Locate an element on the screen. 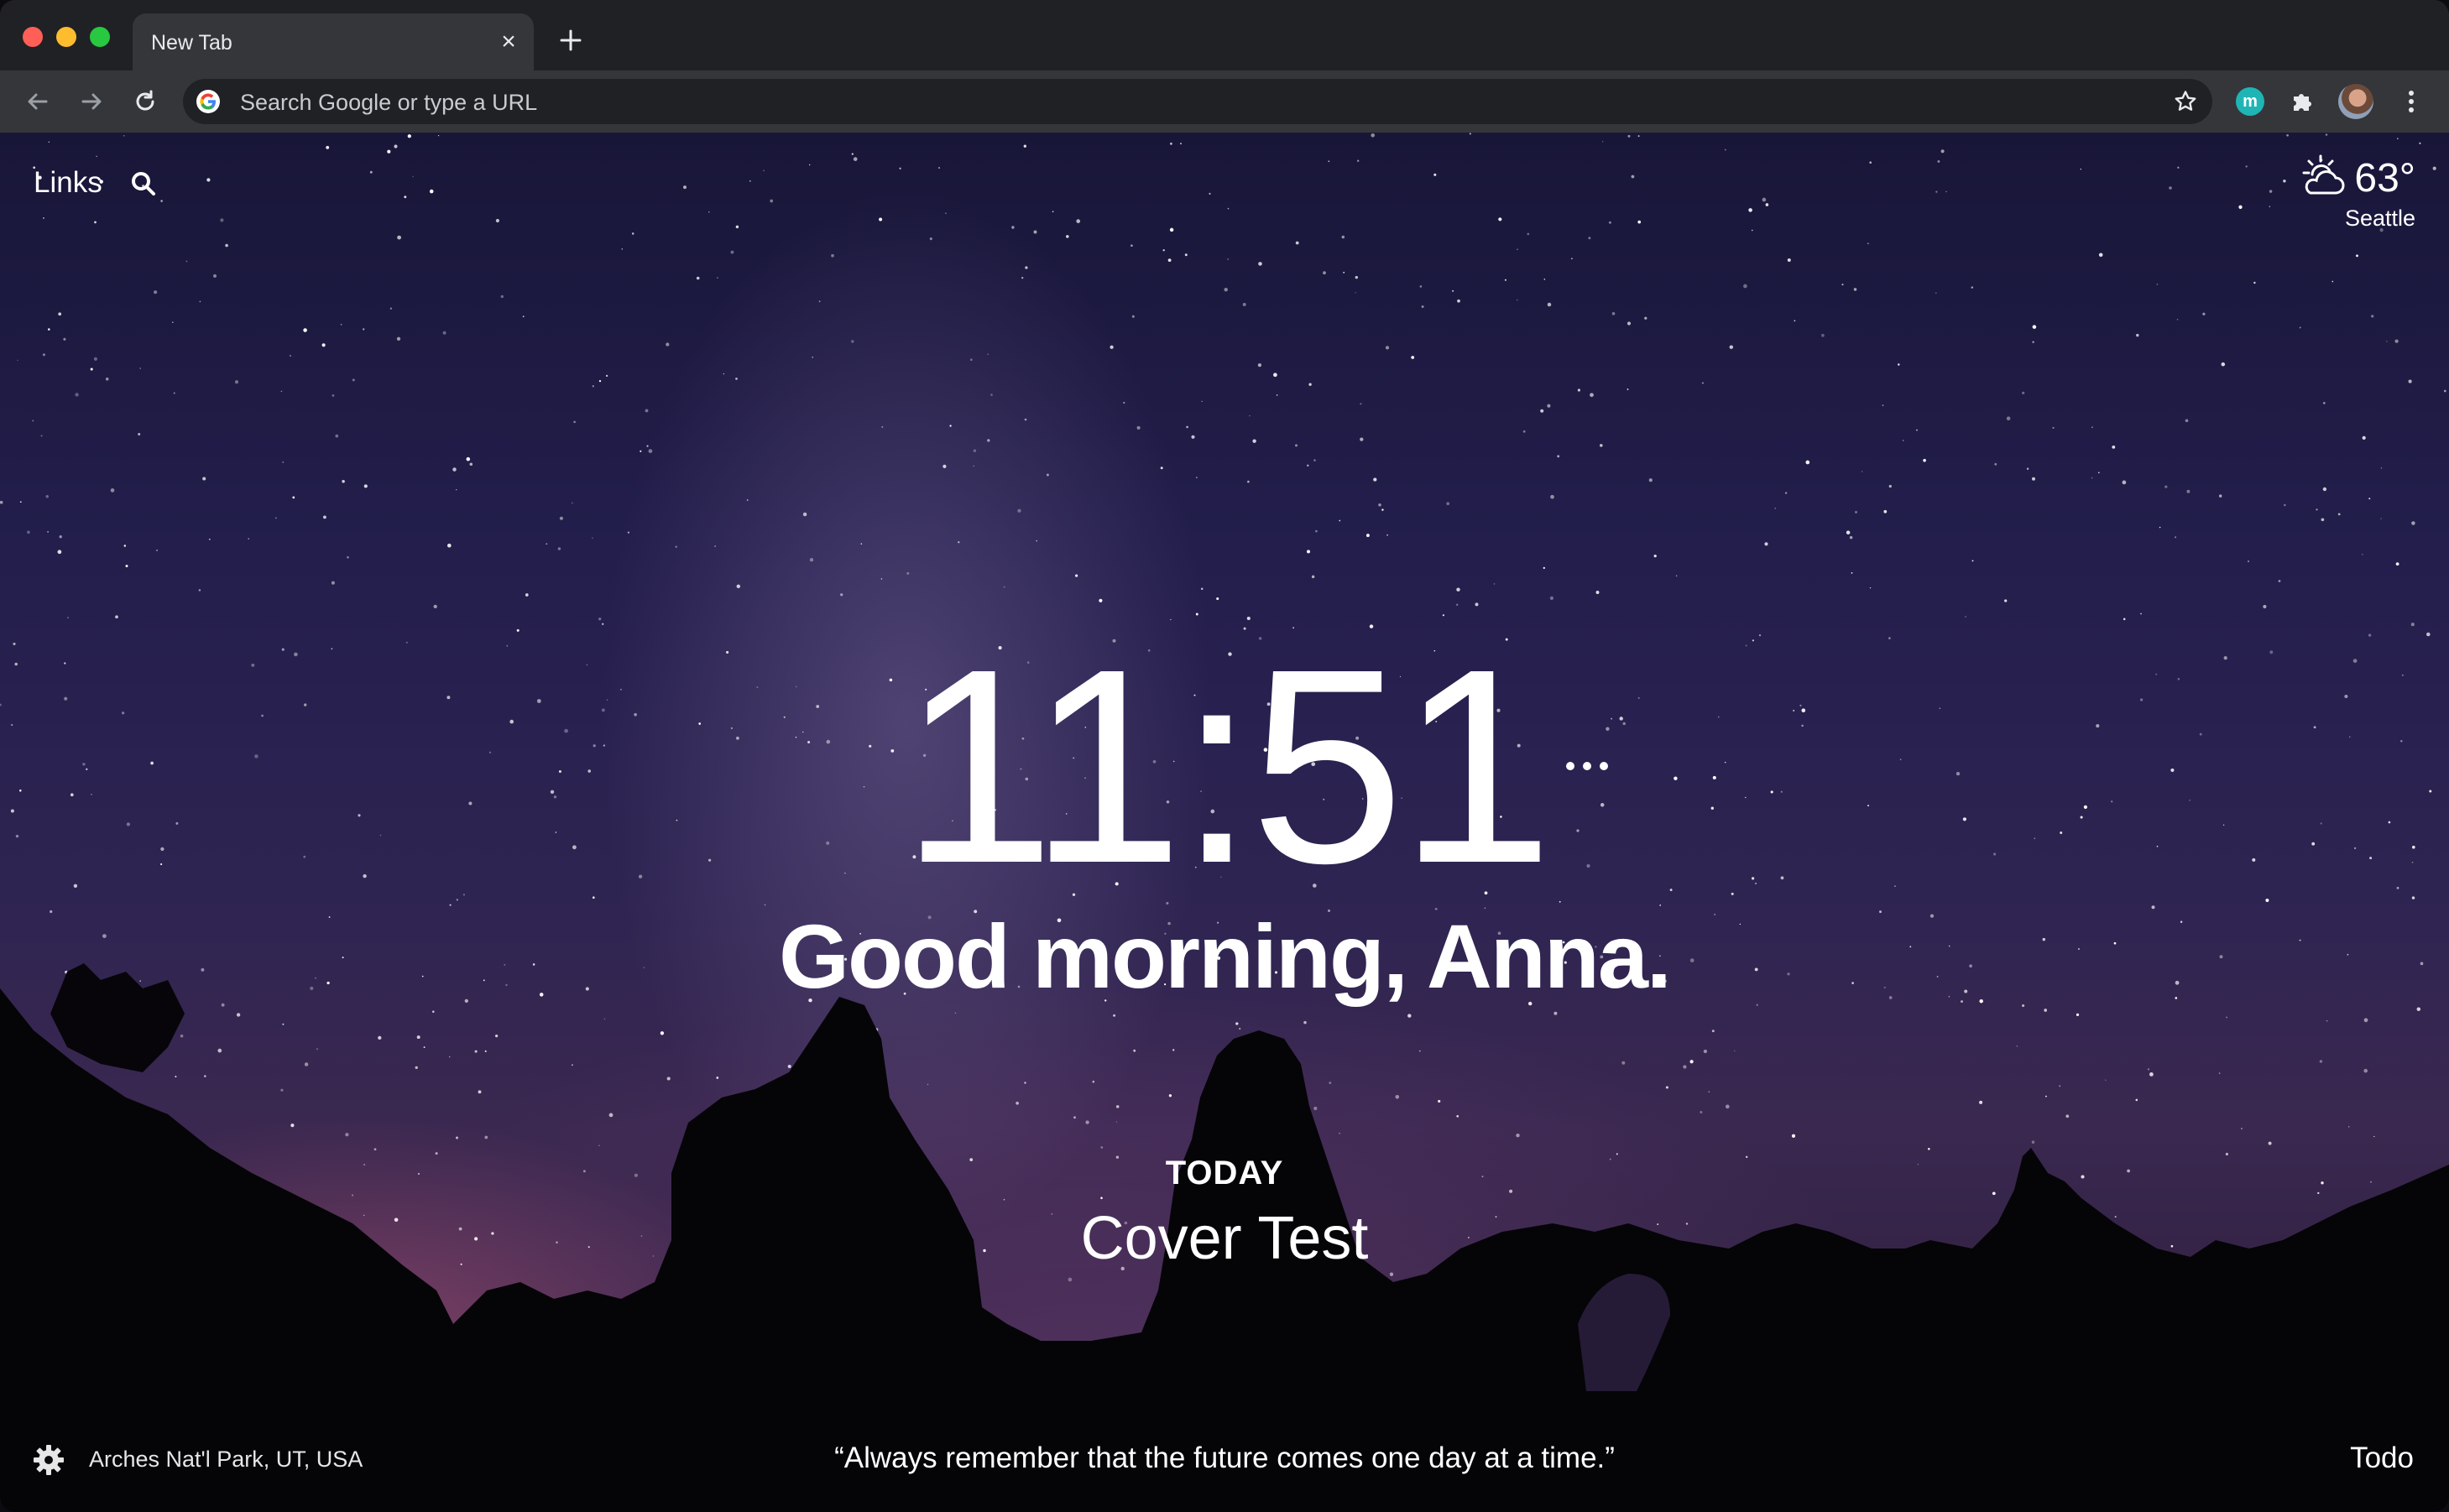 Image resolution: width=2449 pixels, height=1512 pixels. clock-more-options-icon is located at coordinates (1587, 766).